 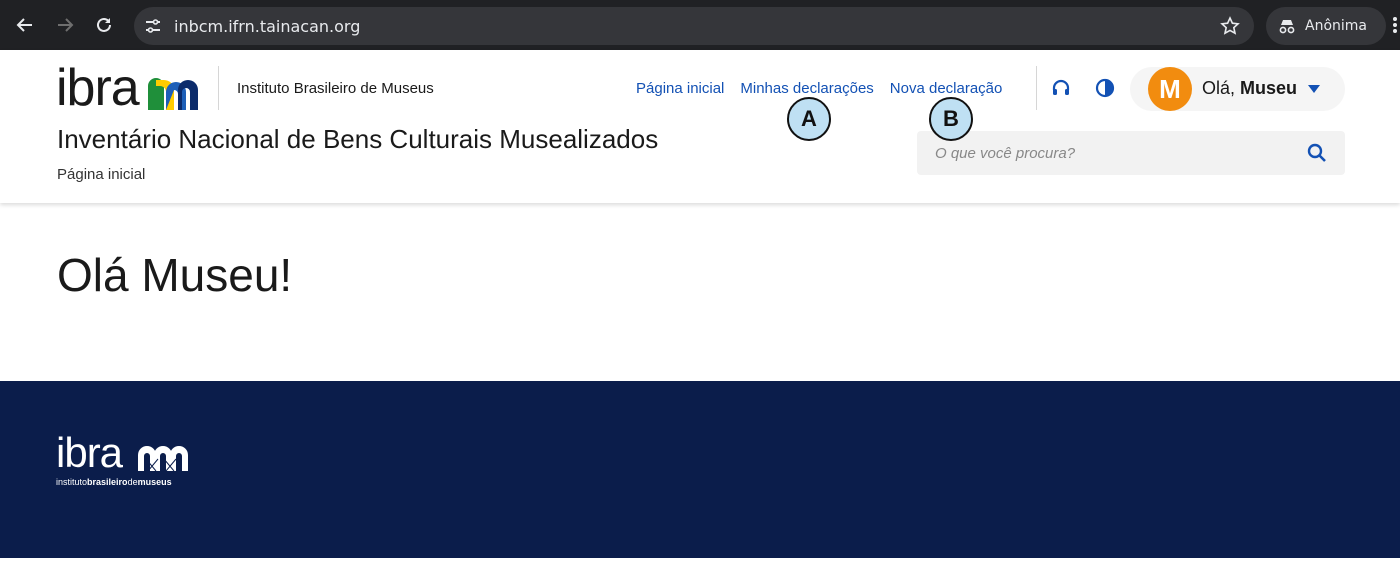 What do you see at coordinates (951, 119) in the screenshot?
I see `annotation-marker-b: B` at bounding box center [951, 119].